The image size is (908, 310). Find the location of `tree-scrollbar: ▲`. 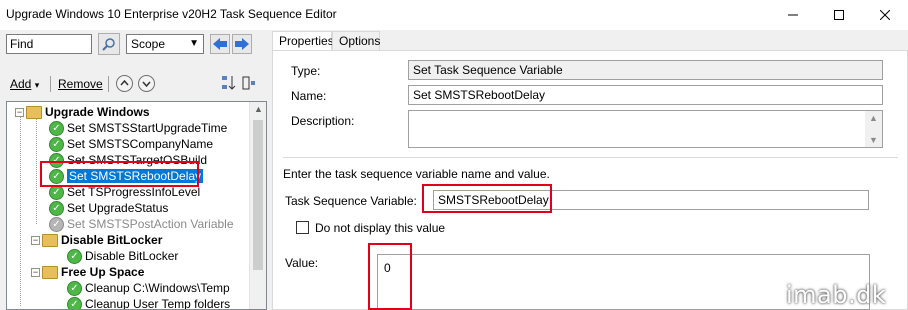

tree-scrollbar: ▲ is located at coordinates (257, 205).